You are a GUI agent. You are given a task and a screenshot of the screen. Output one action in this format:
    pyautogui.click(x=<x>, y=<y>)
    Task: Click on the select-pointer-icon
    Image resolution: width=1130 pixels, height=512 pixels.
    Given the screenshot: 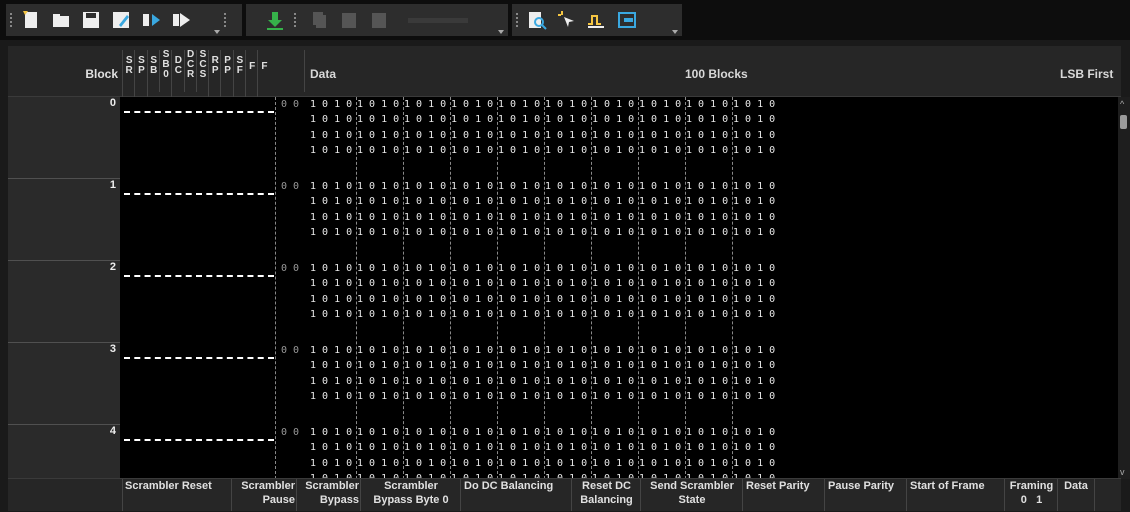 What is the action you would take?
    pyautogui.click(x=567, y=20)
    